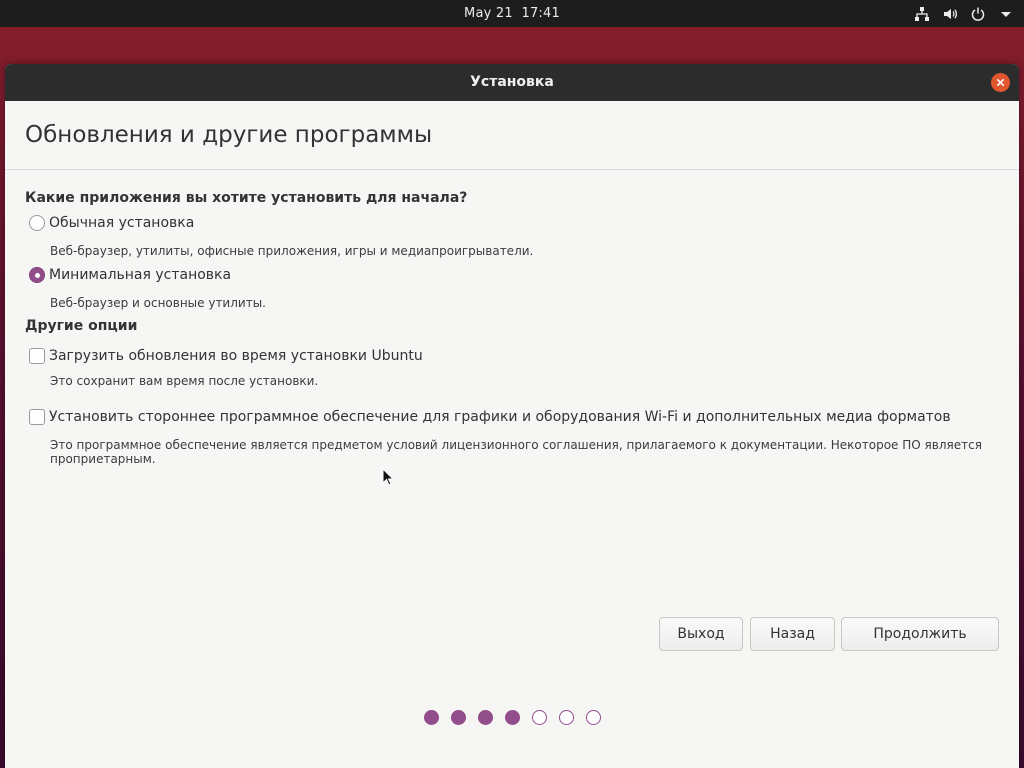  Describe the element at coordinates (978, 14) in the screenshot. I see `power-icon` at that location.